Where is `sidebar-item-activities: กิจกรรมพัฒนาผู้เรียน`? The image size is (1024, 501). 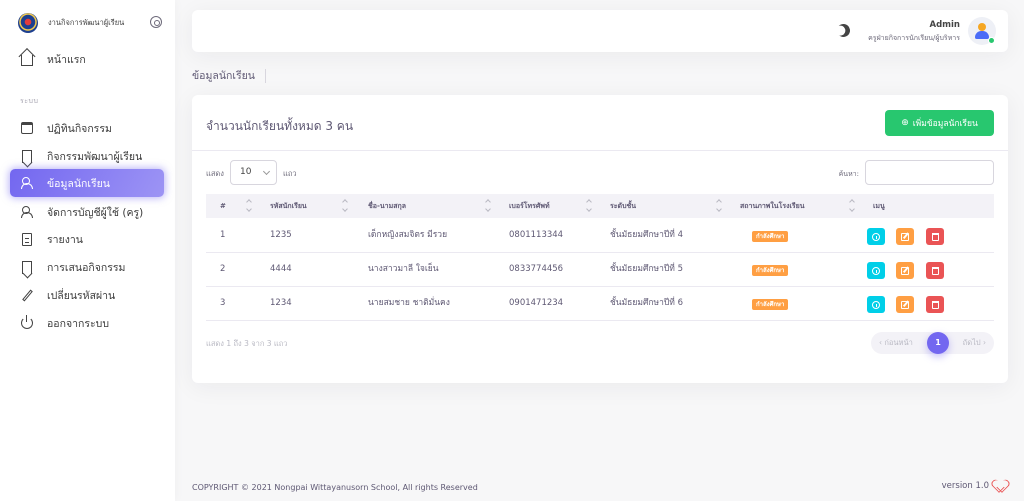
sidebar-item-activities: กิจกรรมพัฒนาผู้เรียน is located at coordinates (87, 156).